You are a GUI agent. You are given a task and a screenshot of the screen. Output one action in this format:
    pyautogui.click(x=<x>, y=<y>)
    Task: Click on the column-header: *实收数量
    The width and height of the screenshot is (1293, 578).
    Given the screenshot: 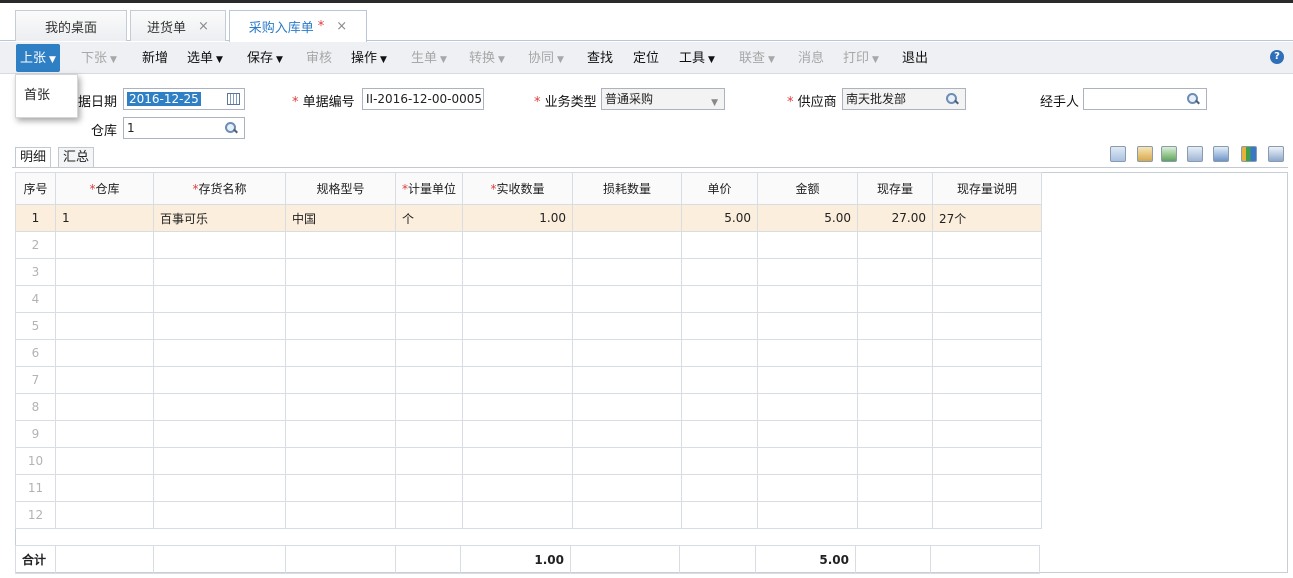 What is the action you would take?
    pyautogui.click(x=518, y=188)
    